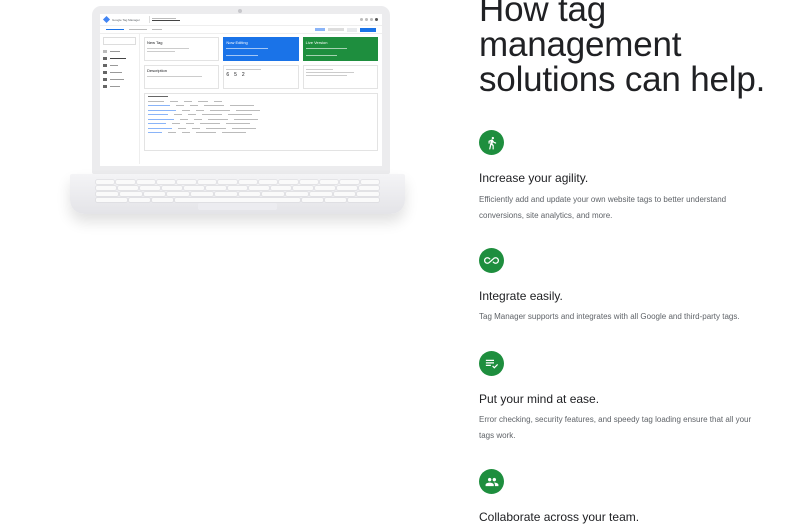  Describe the element at coordinates (340, 49) in the screenshot. I see `live-version-card: Live Version` at that location.